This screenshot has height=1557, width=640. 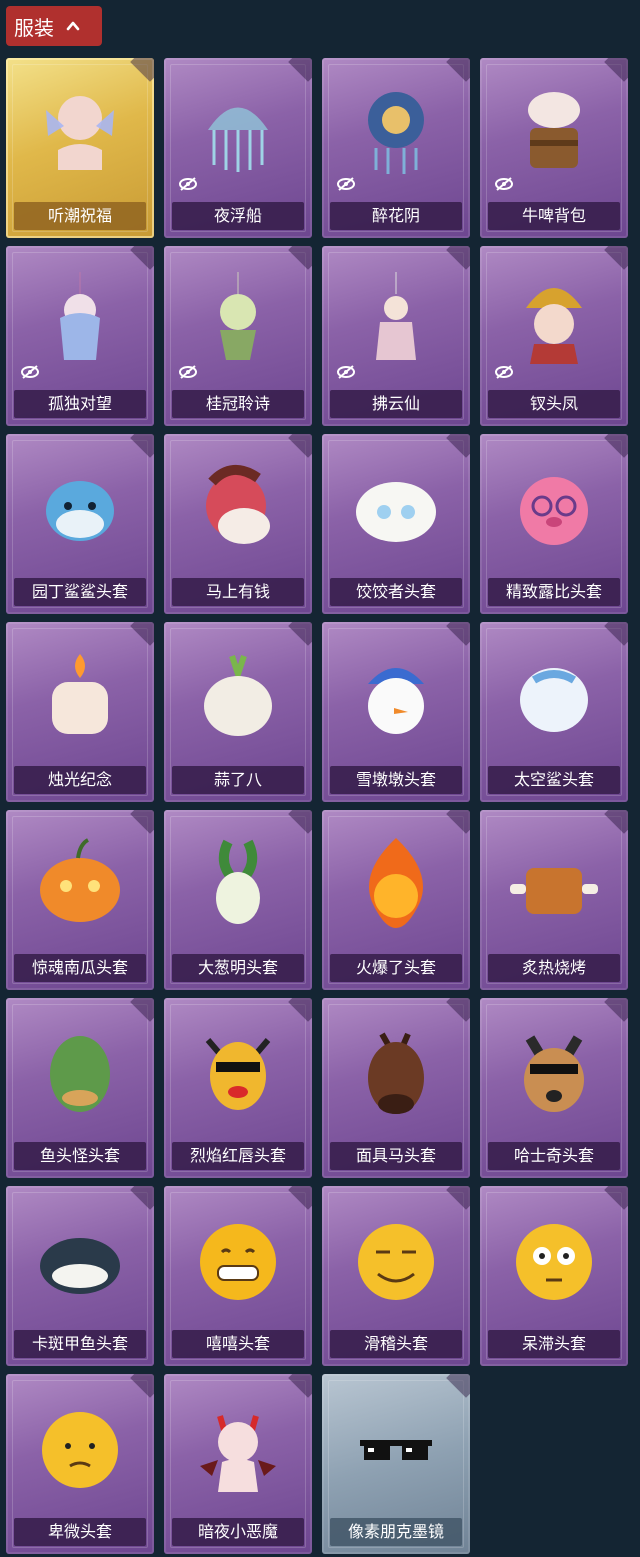 I want to click on bbq-head-icon, so click(x=554, y=891).